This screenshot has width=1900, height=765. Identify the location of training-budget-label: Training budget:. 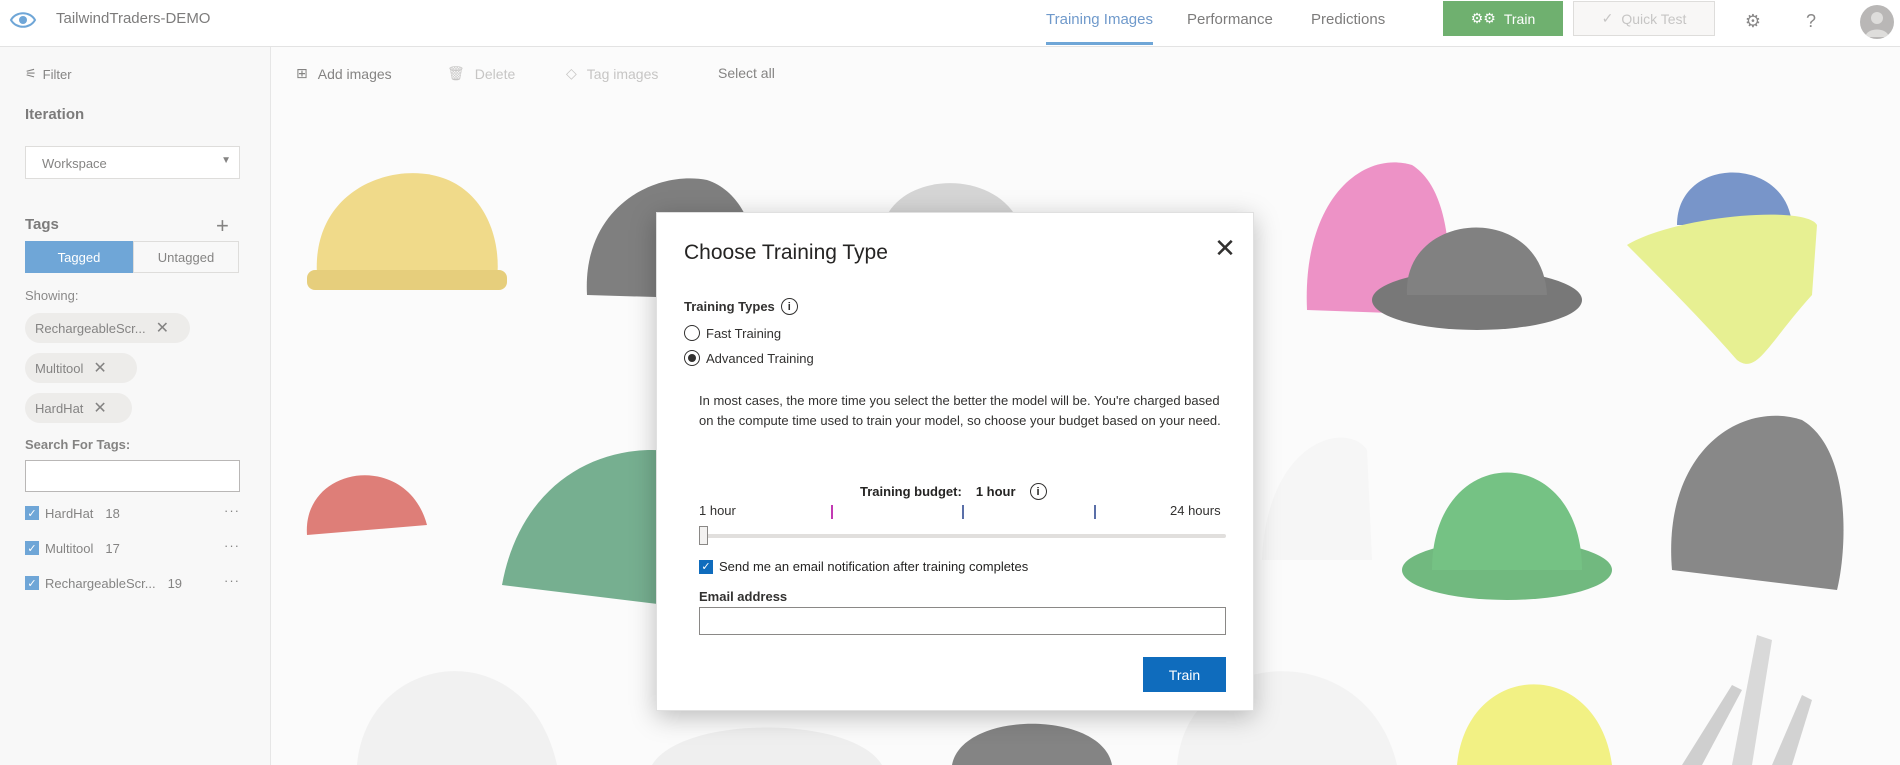
(911, 491).